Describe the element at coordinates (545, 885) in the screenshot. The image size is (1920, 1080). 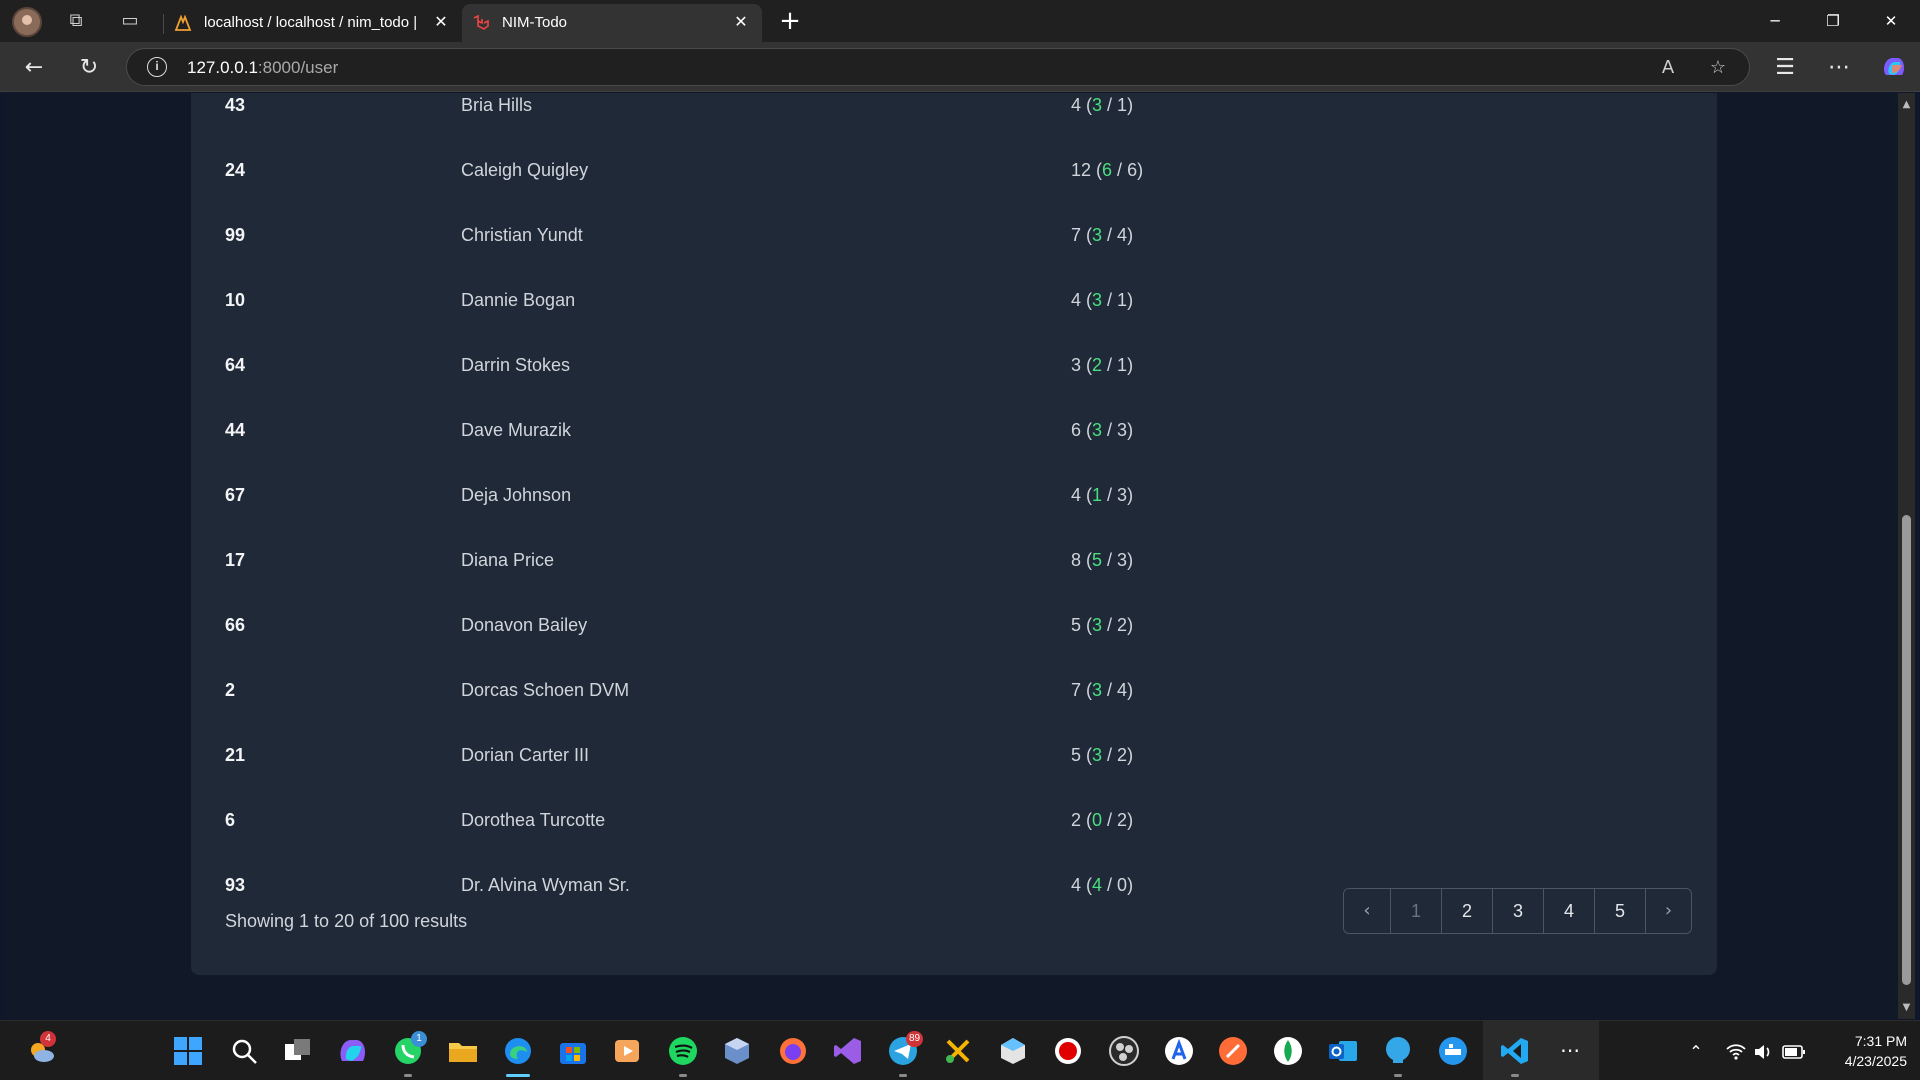
I see `user-name: Dr. Alvina Wyman Sr.` at that location.